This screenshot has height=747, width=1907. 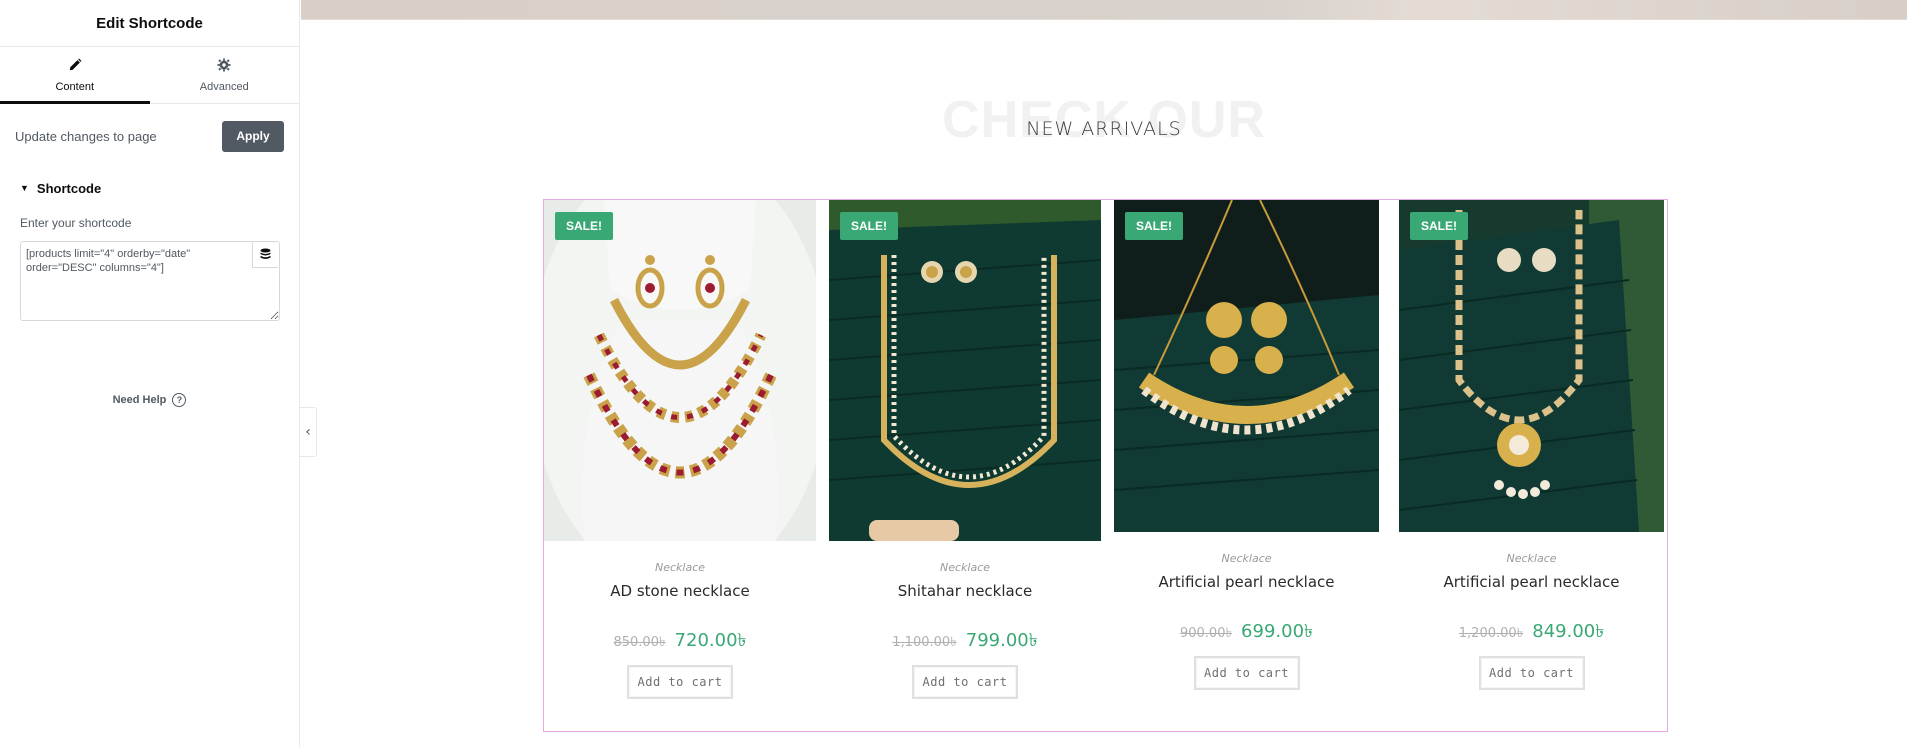 I want to click on old-price: 1,100.00৳, so click(x=924, y=642).